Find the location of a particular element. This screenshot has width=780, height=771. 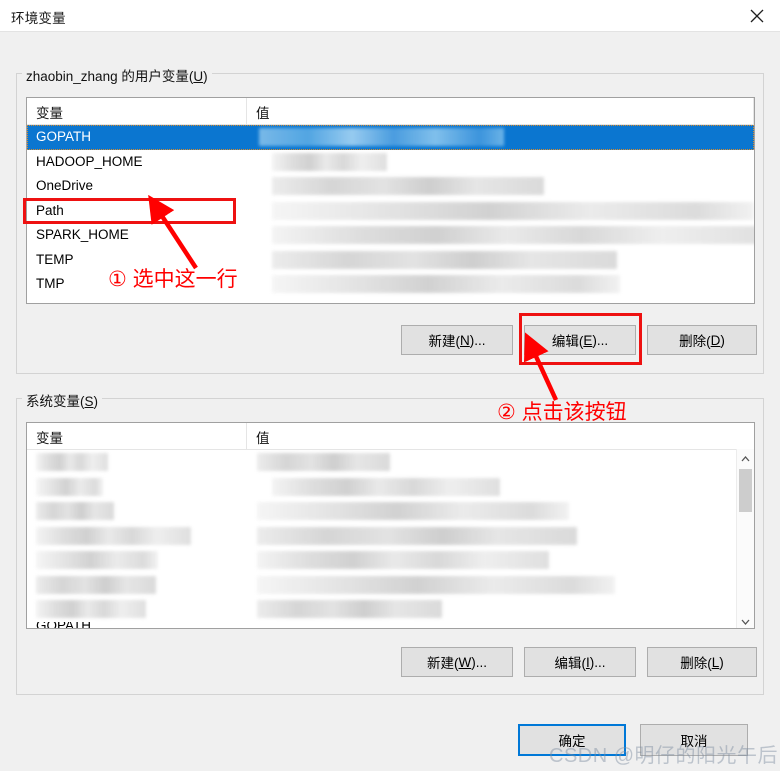

variable-name: Path is located at coordinates (50, 210).